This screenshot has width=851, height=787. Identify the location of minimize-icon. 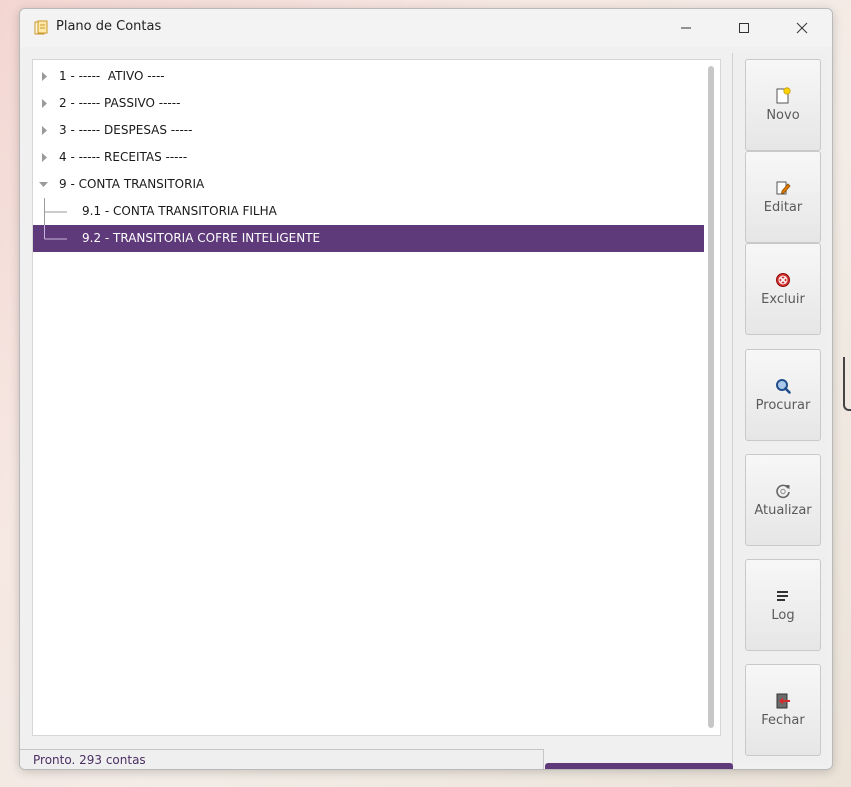
(686, 28).